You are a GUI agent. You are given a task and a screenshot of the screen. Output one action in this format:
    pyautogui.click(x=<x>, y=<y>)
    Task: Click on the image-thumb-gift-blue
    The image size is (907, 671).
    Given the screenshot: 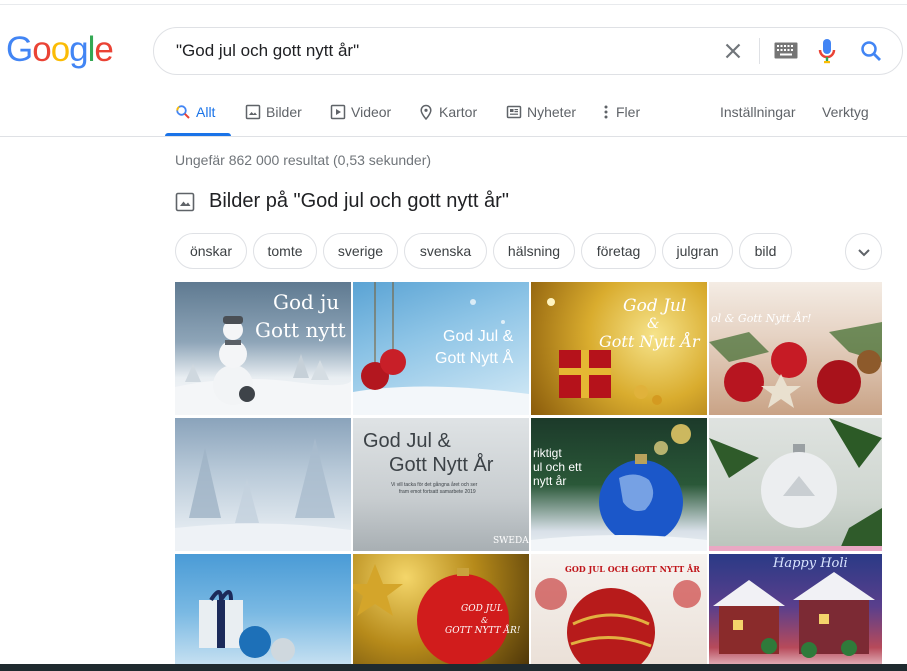 What is the action you would take?
    pyautogui.click(x=263, y=612)
    